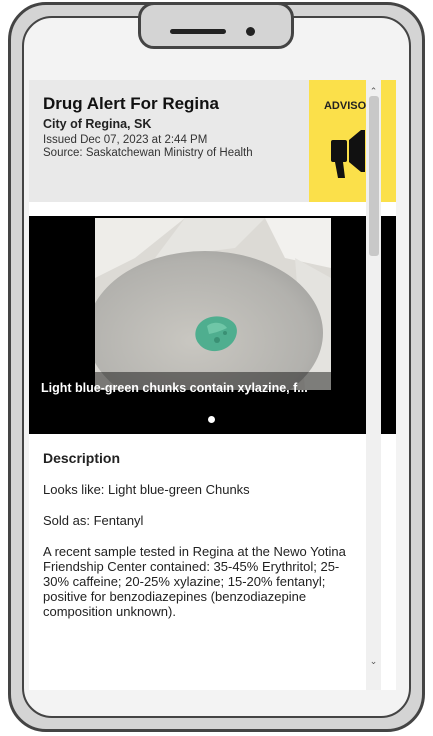  Describe the element at coordinates (125, 140) in the screenshot. I see `alert-issued-date: Issued Dec 07, 2023 at 2:44 PM` at that location.